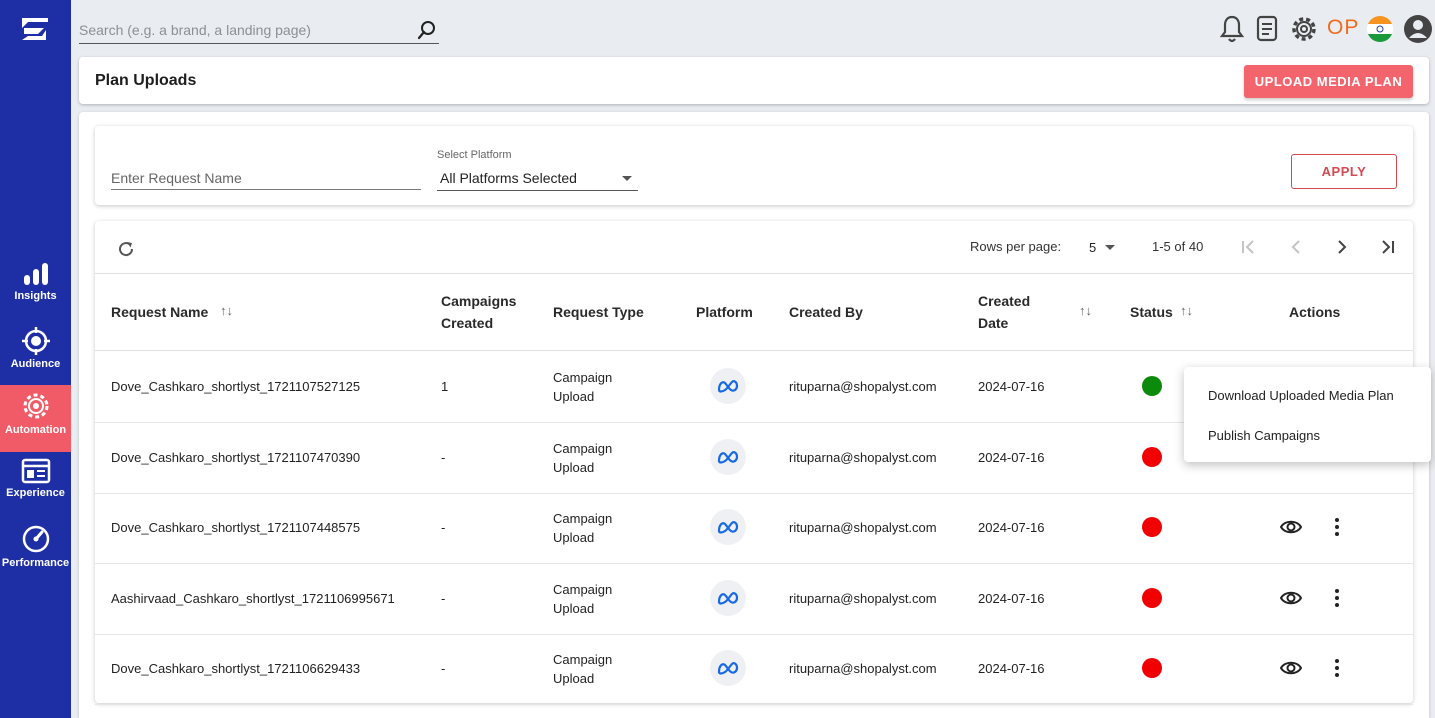  Describe the element at coordinates (159, 312) in the screenshot. I see `column-header-request-name: Request Name` at that location.